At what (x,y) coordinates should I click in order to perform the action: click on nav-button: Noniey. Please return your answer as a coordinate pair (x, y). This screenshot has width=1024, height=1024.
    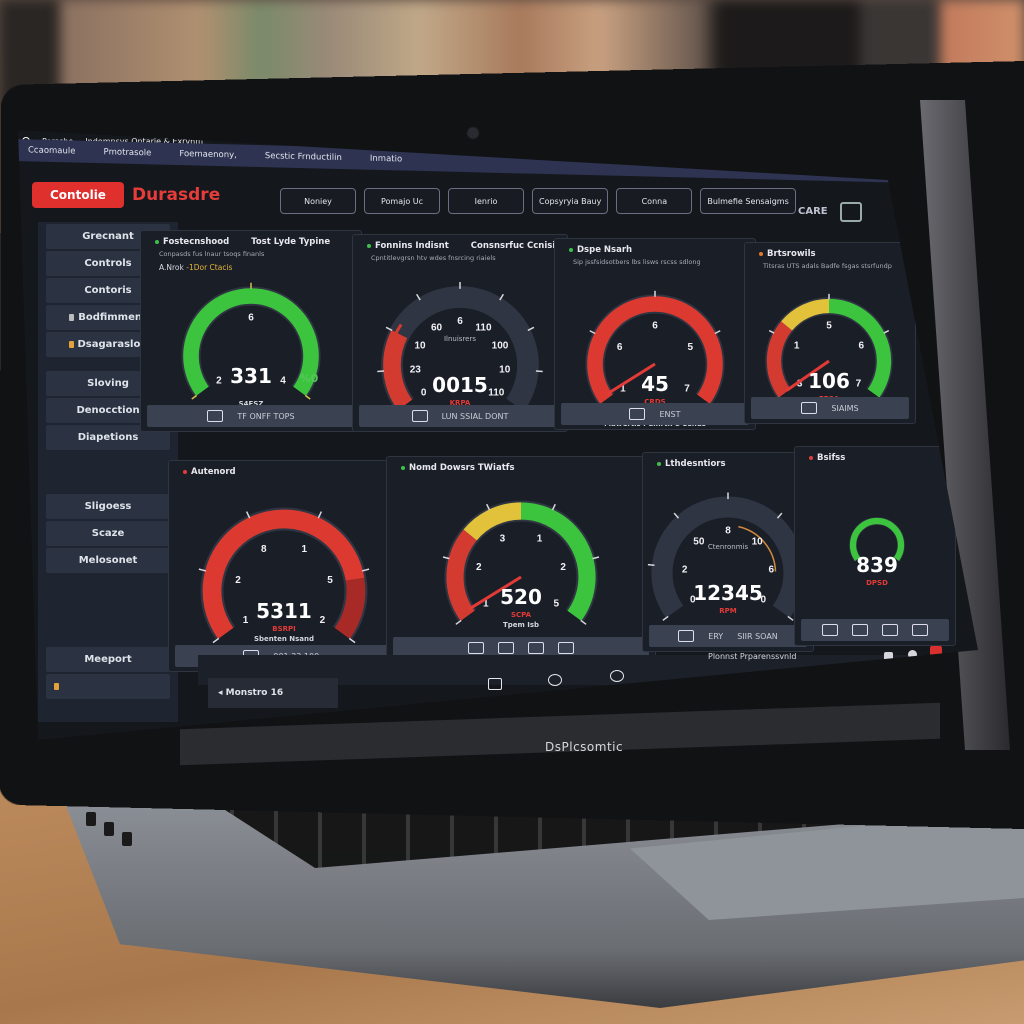
    Looking at the image, I should click on (318, 201).